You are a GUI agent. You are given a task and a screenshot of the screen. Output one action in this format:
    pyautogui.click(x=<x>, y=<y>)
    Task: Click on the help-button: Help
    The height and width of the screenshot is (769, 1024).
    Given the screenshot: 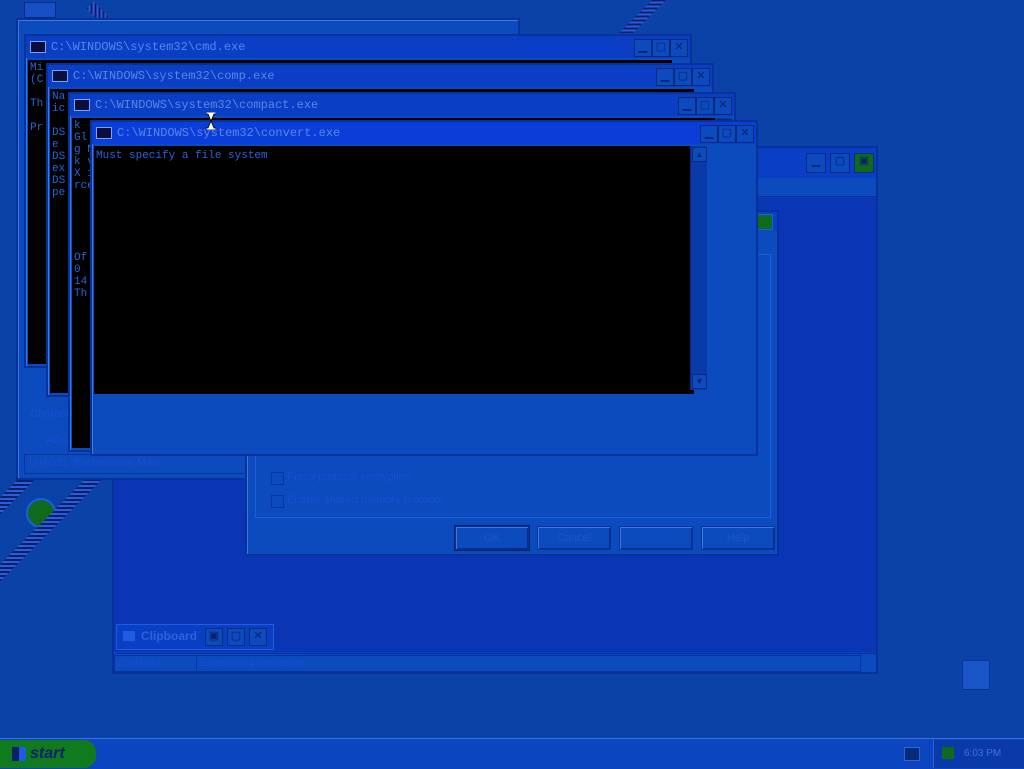 What is the action you would take?
    pyautogui.click(x=738, y=538)
    